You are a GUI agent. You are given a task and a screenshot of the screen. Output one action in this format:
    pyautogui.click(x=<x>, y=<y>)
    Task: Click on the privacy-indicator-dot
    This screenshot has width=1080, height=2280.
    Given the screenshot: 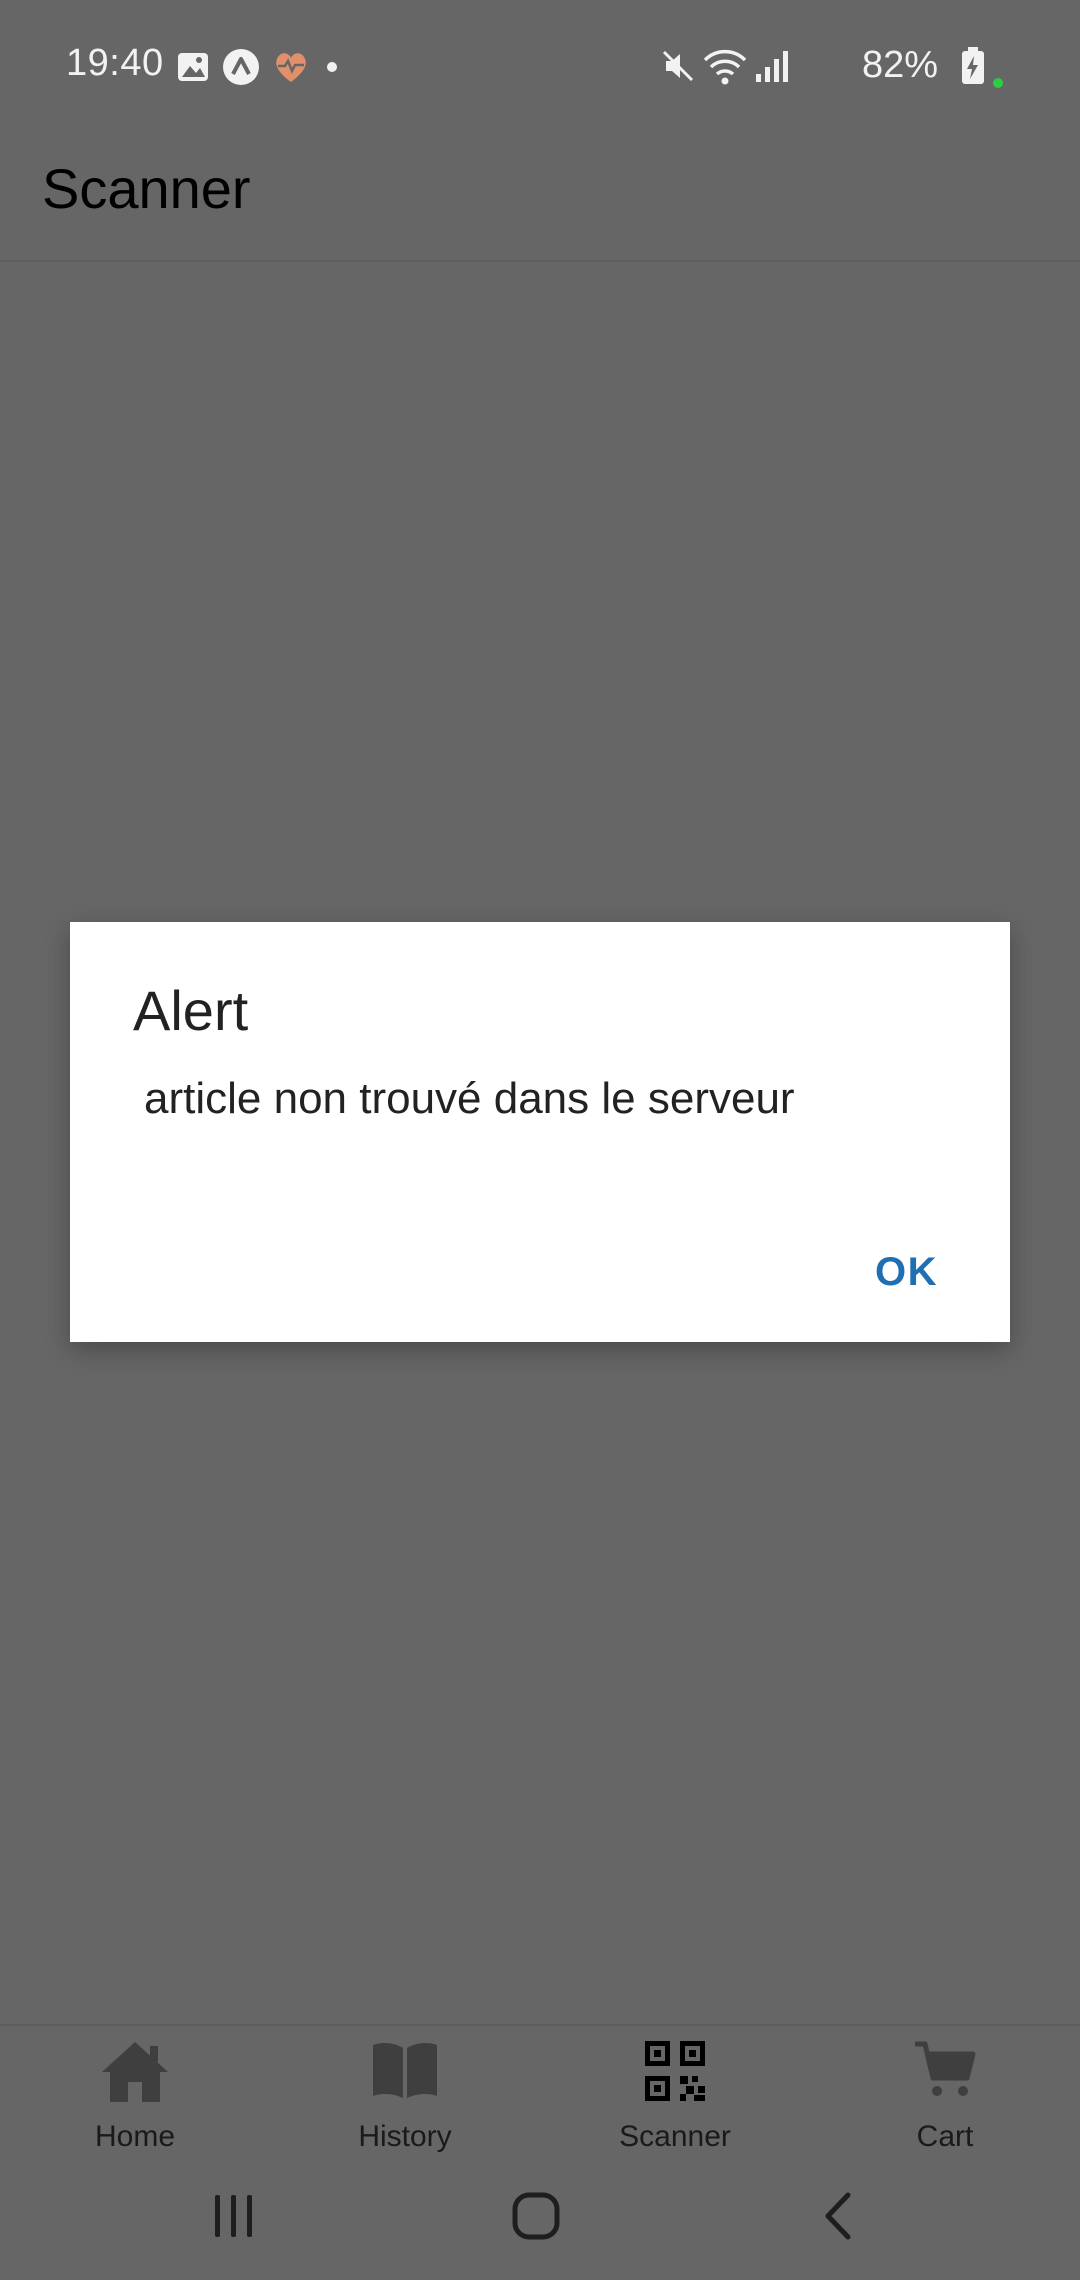 What is the action you would take?
    pyautogui.click(x=998, y=85)
    